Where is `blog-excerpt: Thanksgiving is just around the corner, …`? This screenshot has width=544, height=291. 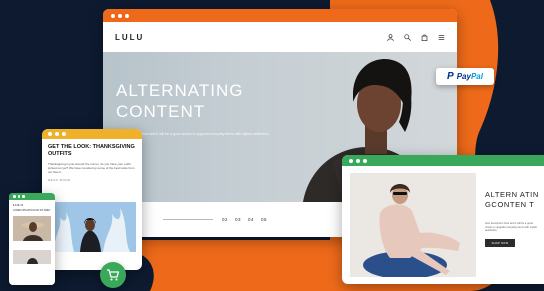
blog-excerpt: Thanksgiving is just around the corner, … is located at coordinates (91, 168).